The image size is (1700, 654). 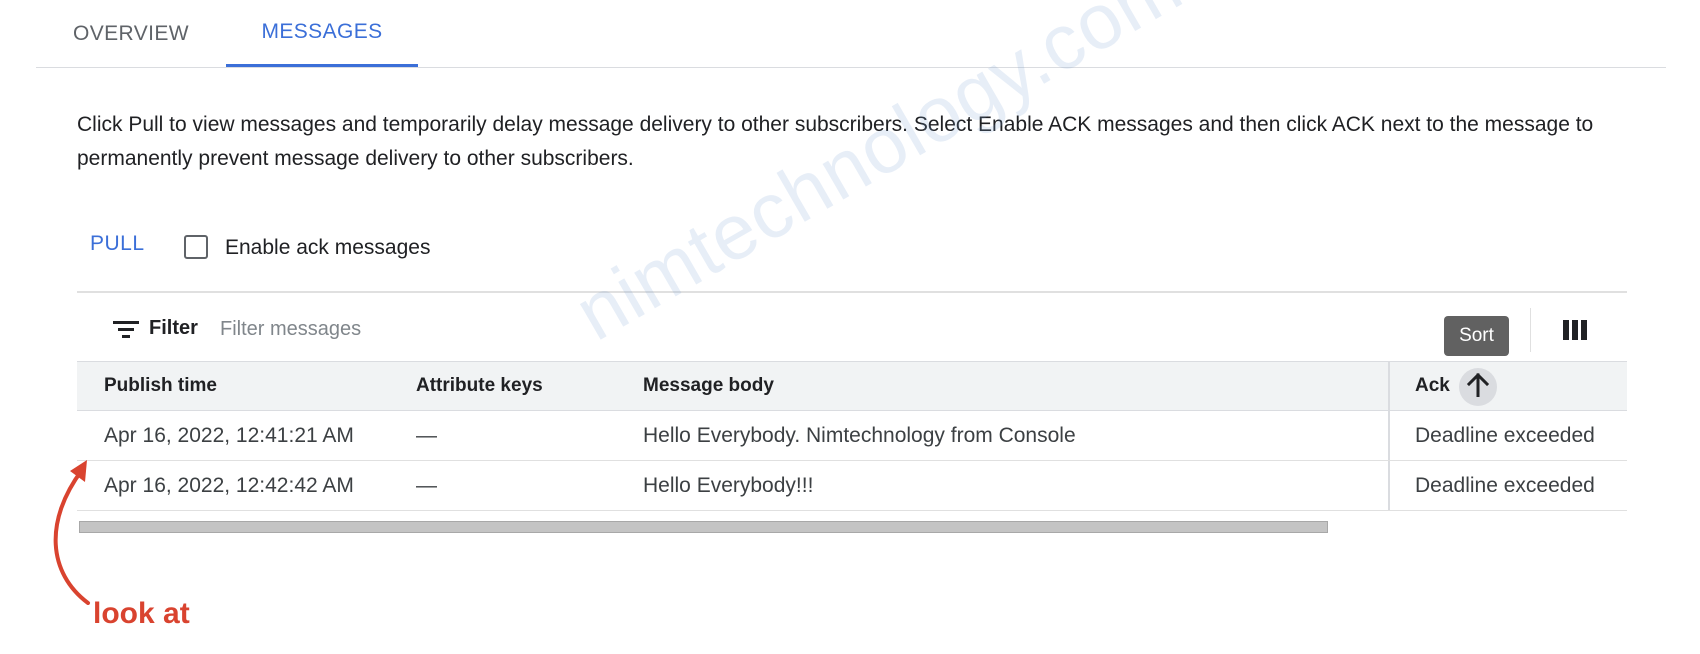 I want to click on filter-toolbar: Filter Sort, so click(x=852, y=327).